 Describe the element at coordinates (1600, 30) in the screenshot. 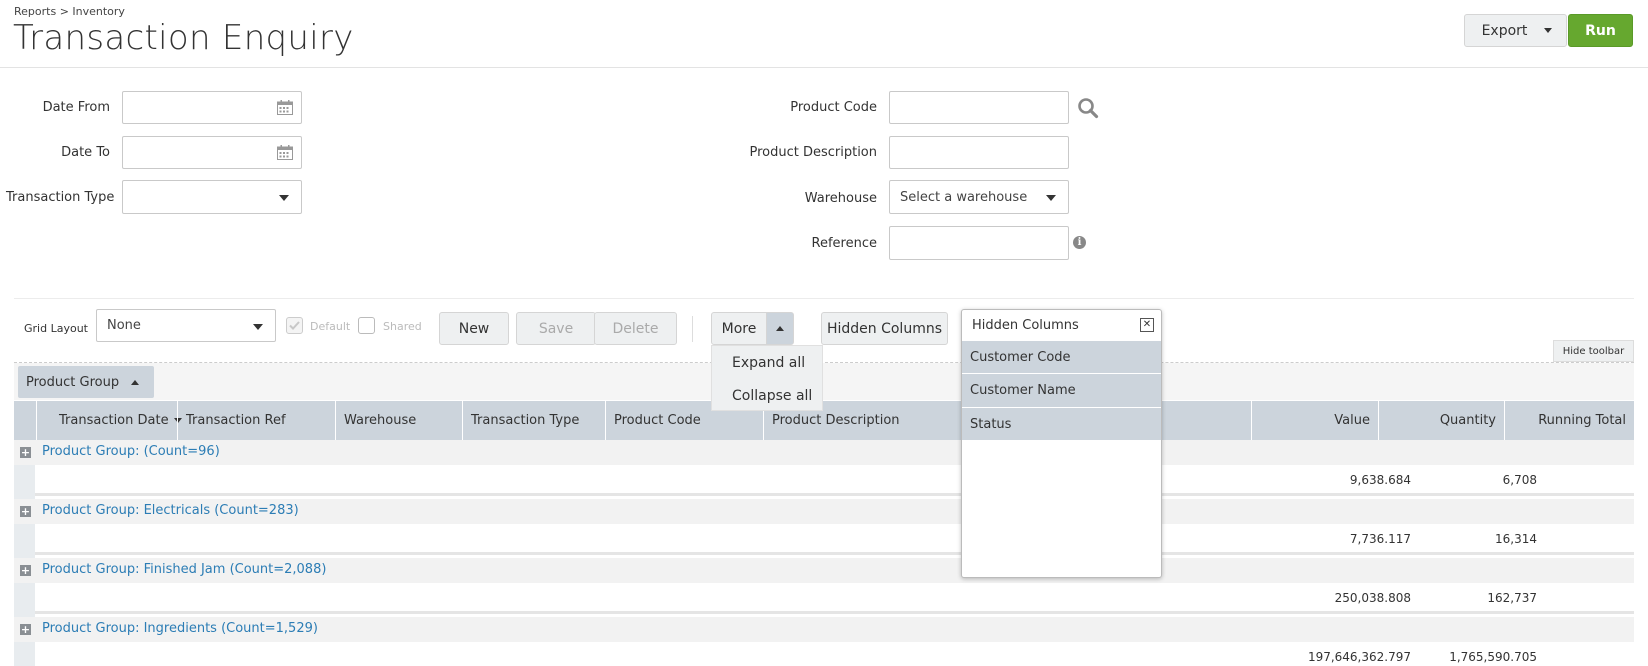

I see `run-button: Run` at that location.